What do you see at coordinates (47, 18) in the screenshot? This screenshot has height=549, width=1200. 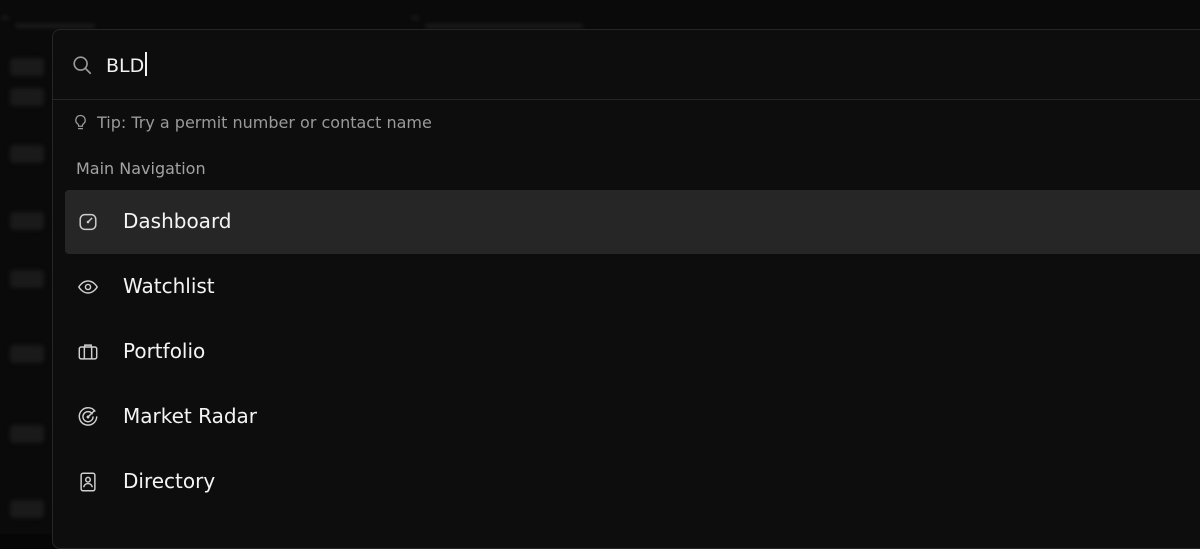 I see `background-blurred-title: ⌁ ▁▁▁▁▁▁` at bounding box center [47, 18].